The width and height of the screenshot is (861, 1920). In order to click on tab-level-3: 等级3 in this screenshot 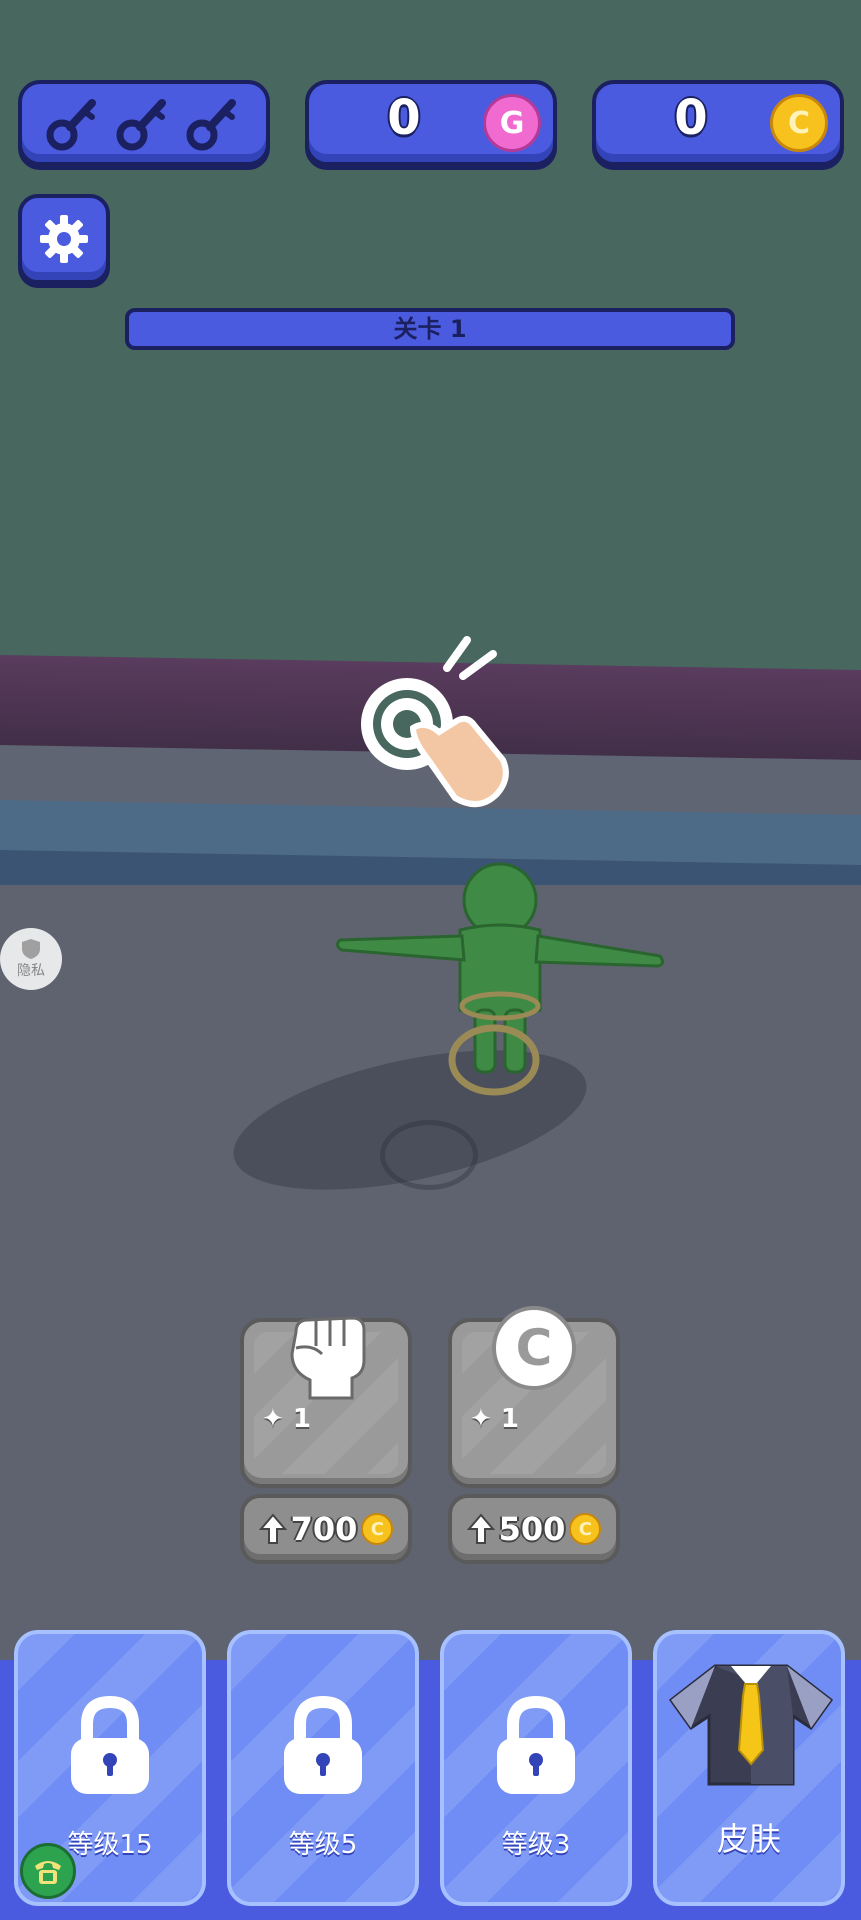, I will do `click(536, 1768)`.